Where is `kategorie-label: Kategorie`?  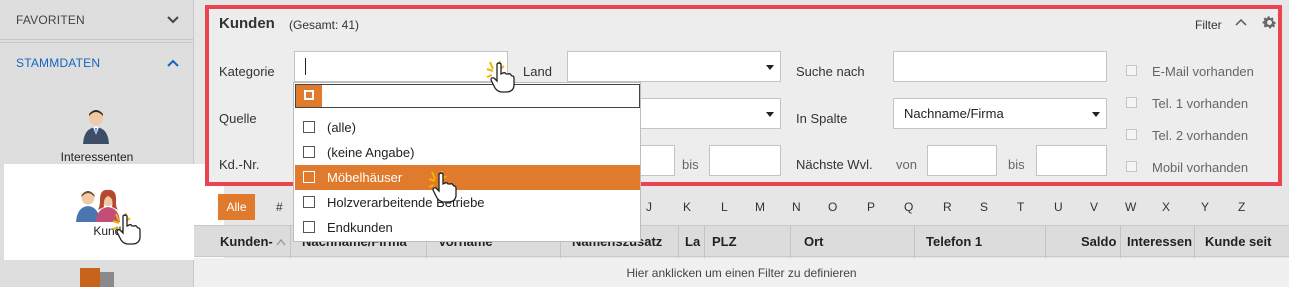
kategorie-label: Kategorie is located at coordinates (247, 71).